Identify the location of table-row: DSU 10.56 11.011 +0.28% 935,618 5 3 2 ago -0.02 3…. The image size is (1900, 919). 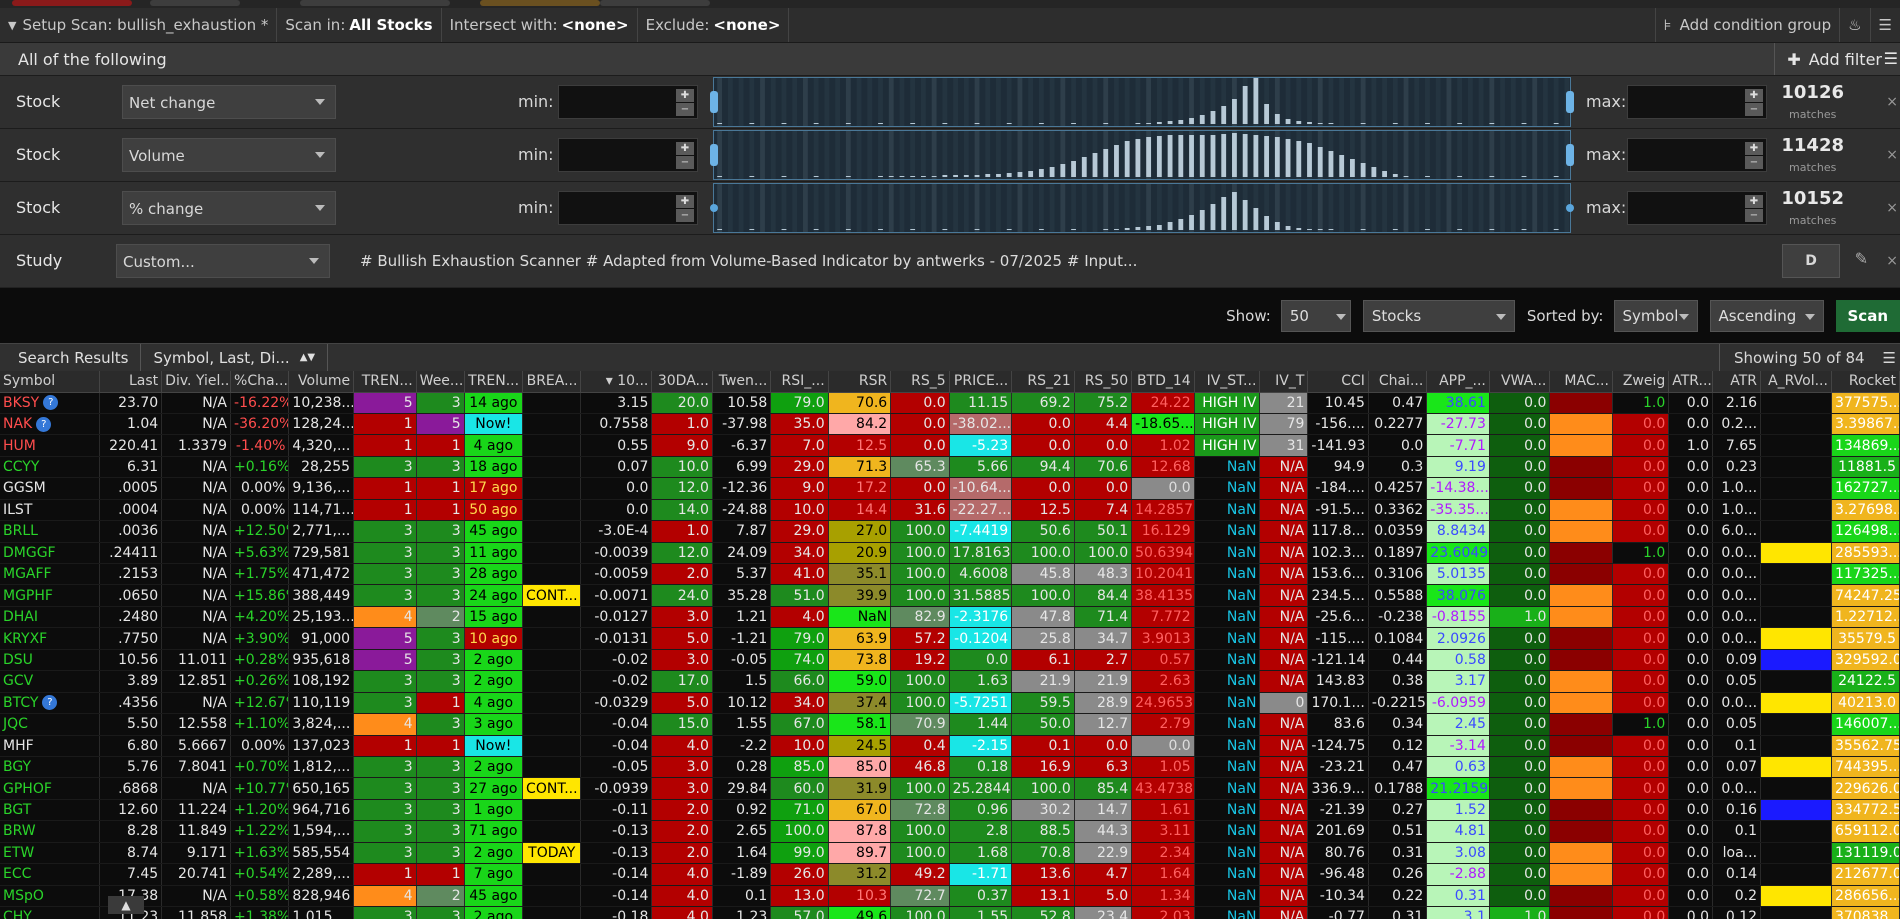
(950, 660).